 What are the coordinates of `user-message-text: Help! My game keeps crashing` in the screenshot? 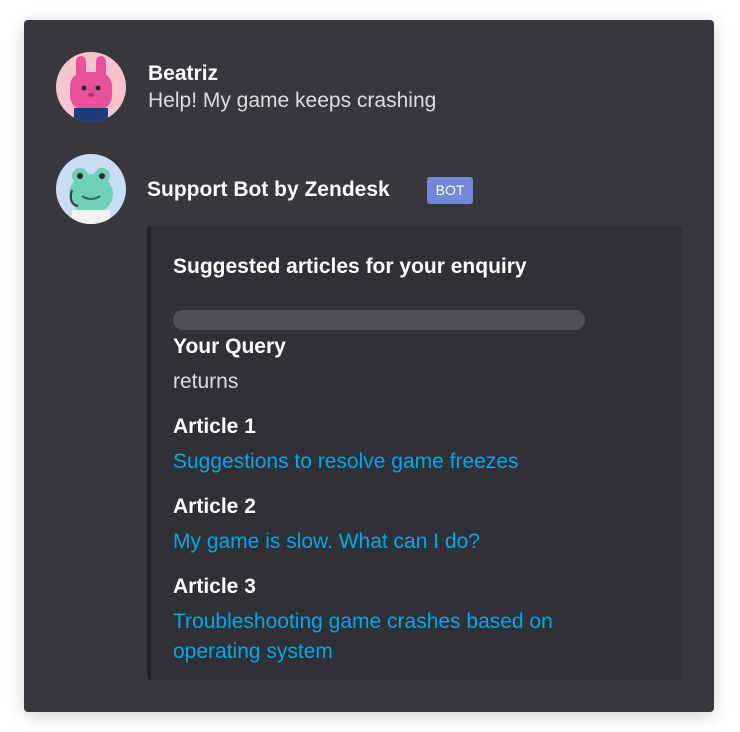 It's located at (292, 100).